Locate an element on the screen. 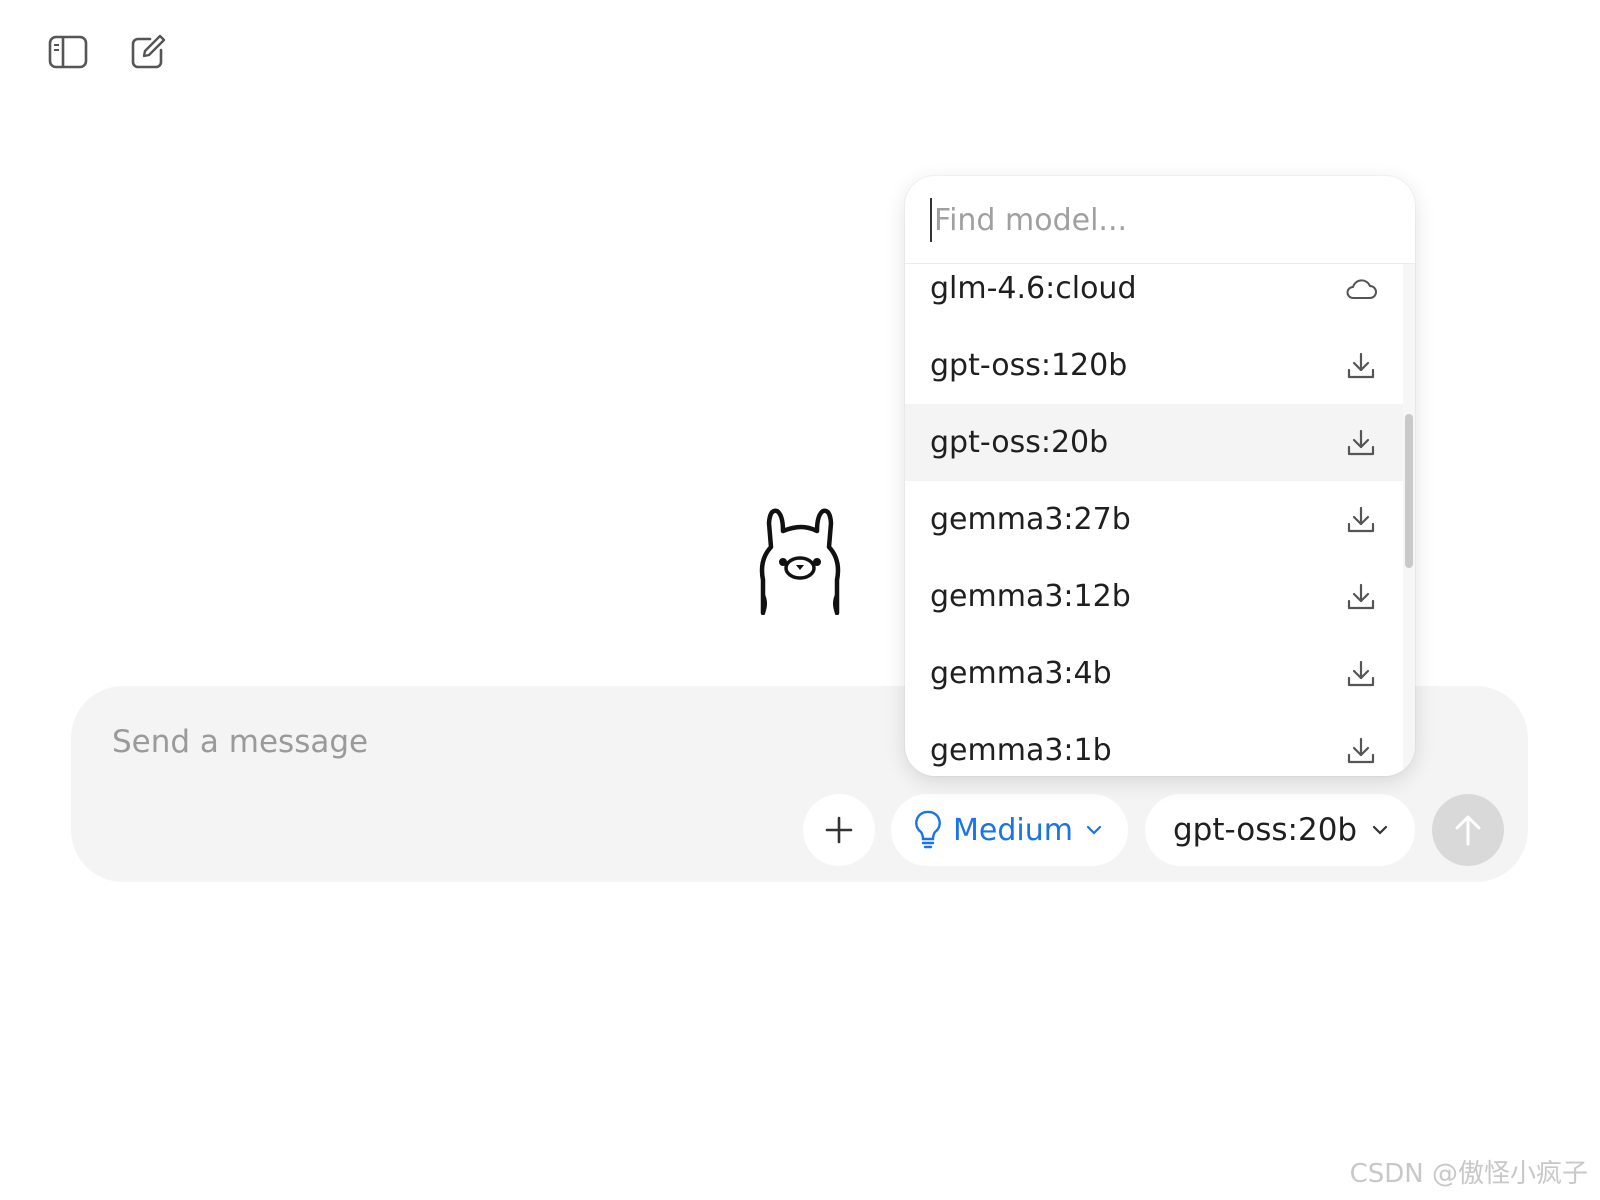  think-level-button: Medium is located at coordinates (1009, 830).